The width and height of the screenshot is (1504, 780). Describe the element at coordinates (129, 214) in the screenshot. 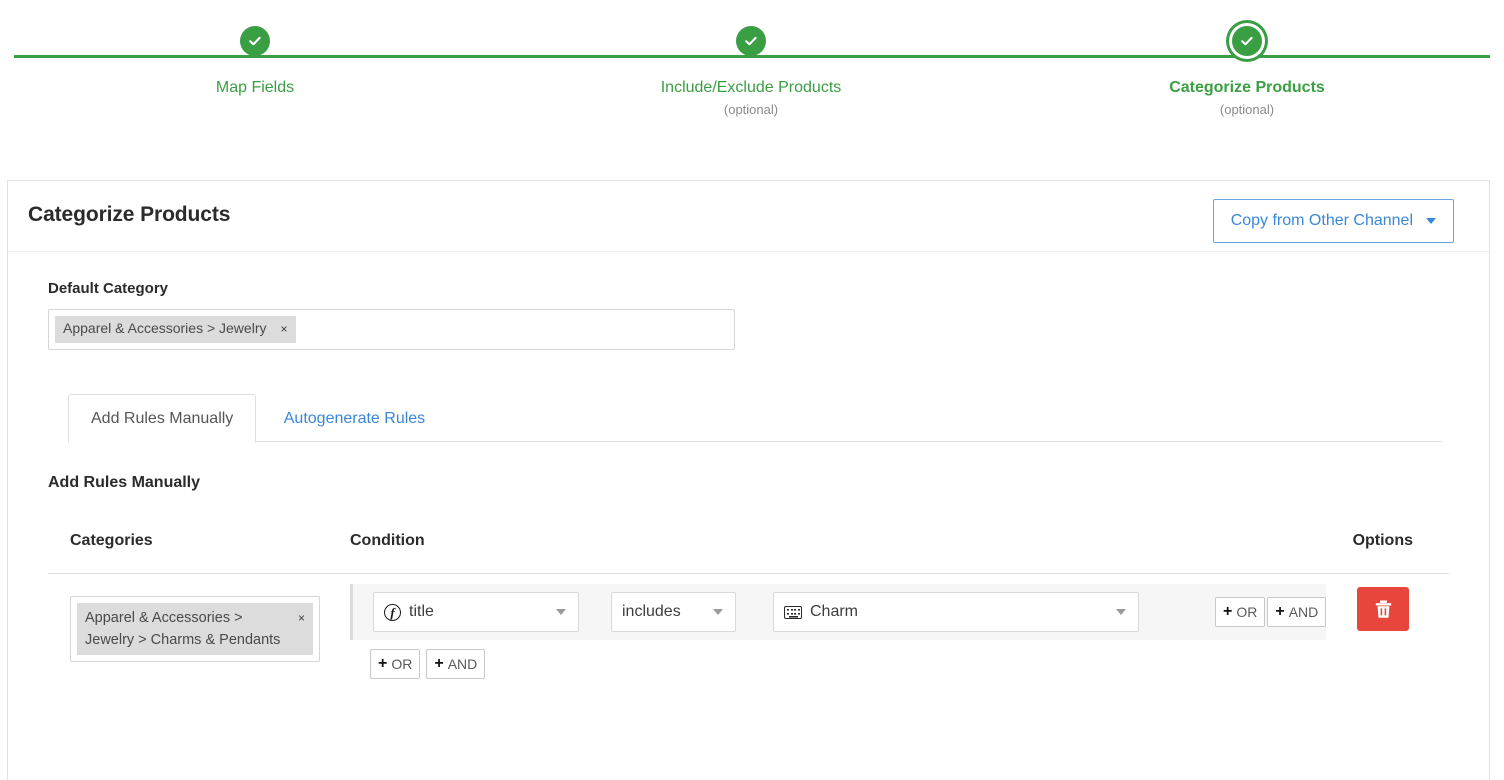

I see `page-title: Categorize Products` at that location.